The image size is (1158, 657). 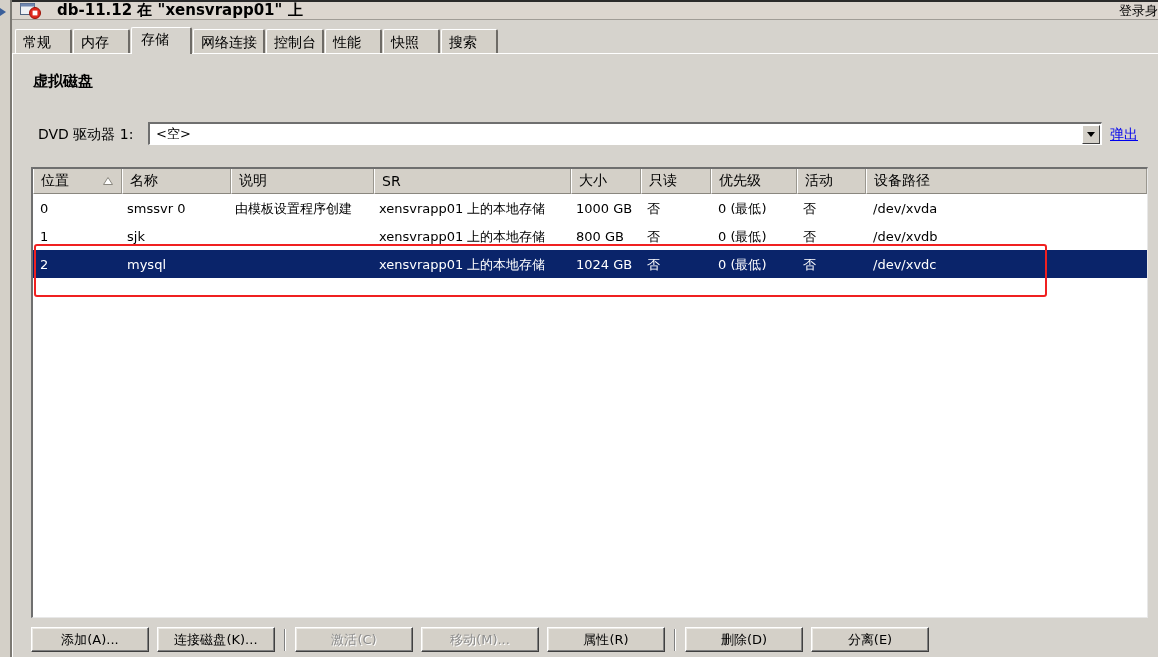 What do you see at coordinates (101, 41) in the screenshot?
I see `tab: 内存` at bounding box center [101, 41].